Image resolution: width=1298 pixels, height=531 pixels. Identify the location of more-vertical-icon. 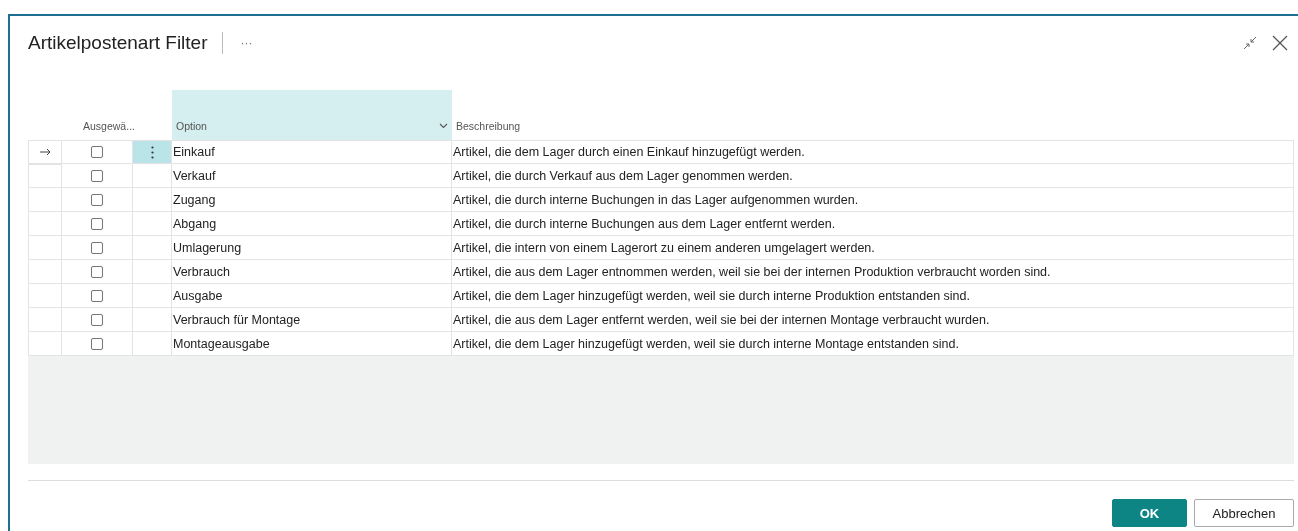
(152, 152).